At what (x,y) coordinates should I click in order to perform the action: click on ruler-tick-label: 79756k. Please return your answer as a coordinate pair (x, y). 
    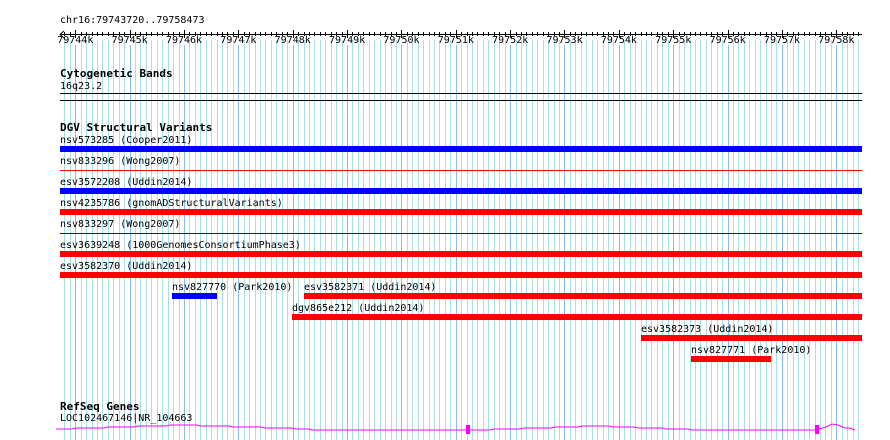
    Looking at the image, I should click on (727, 40).